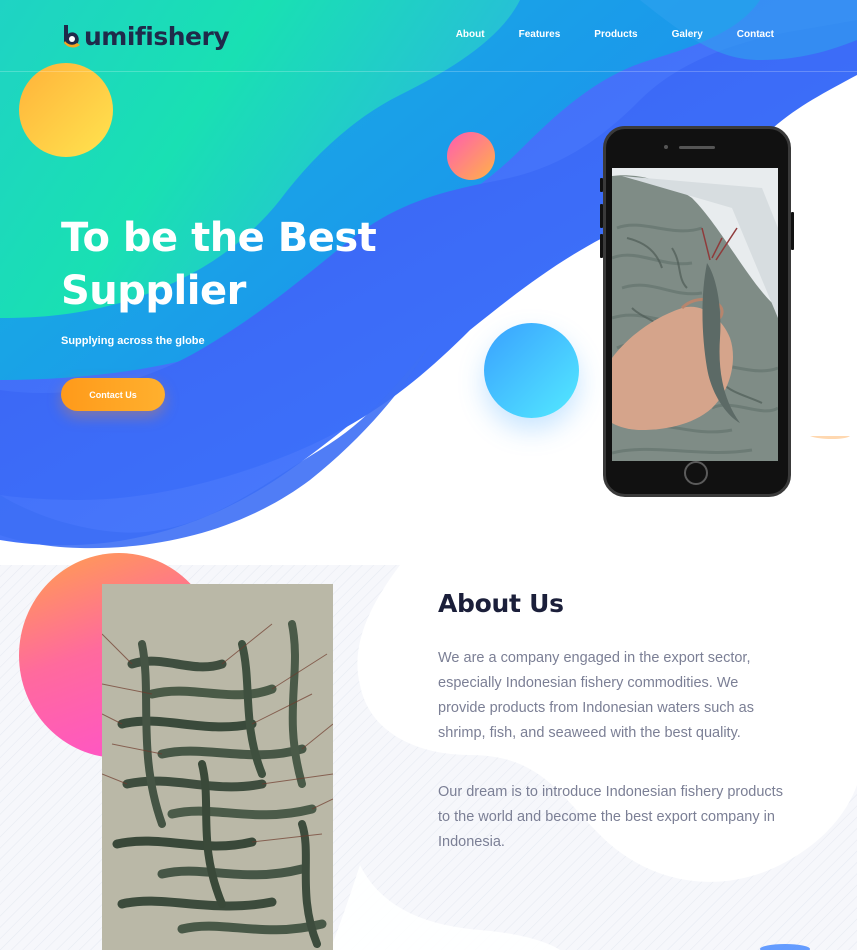 The width and height of the screenshot is (857, 950). What do you see at coordinates (157, 36) in the screenshot?
I see `brand-name: umifishery` at bounding box center [157, 36].